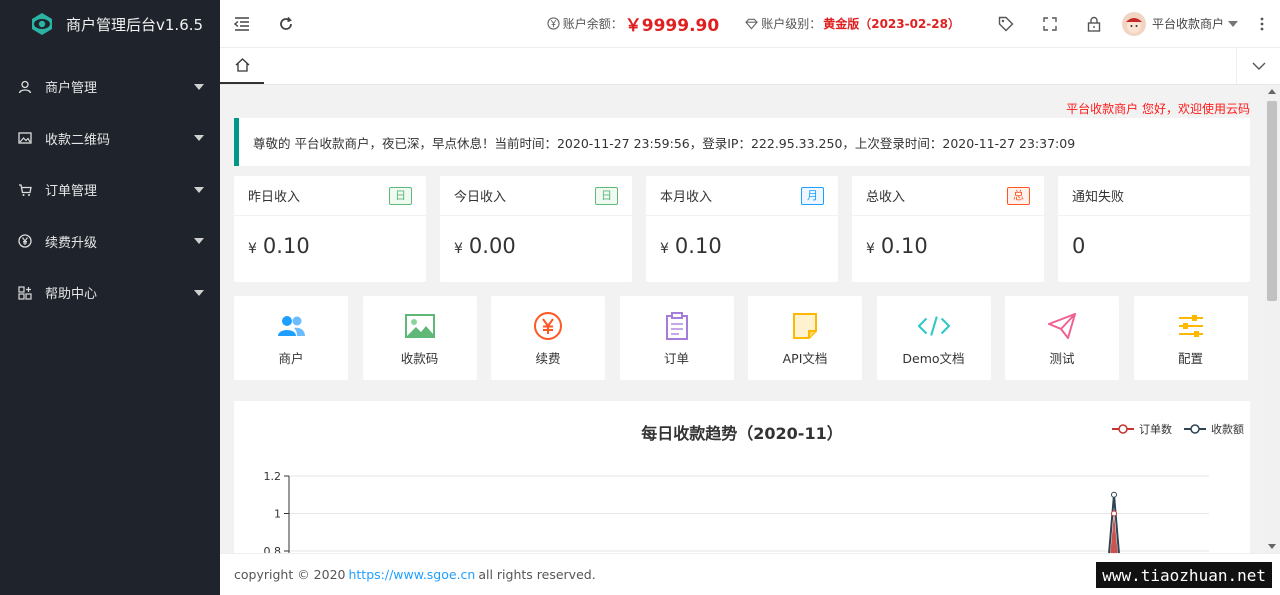 Image resolution: width=1280 pixels, height=595 pixels. Describe the element at coordinates (948, 229) in the screenshot. I see `stat-card-total: 总收入 总 ¥0.10` at that location.